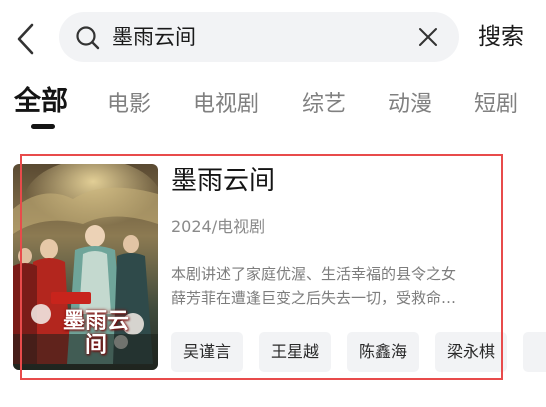  What do you see at coordinates (85, 267) in the screenshot?
I see `poster-image: 墨雨云间` at bounding box center [85, 267].